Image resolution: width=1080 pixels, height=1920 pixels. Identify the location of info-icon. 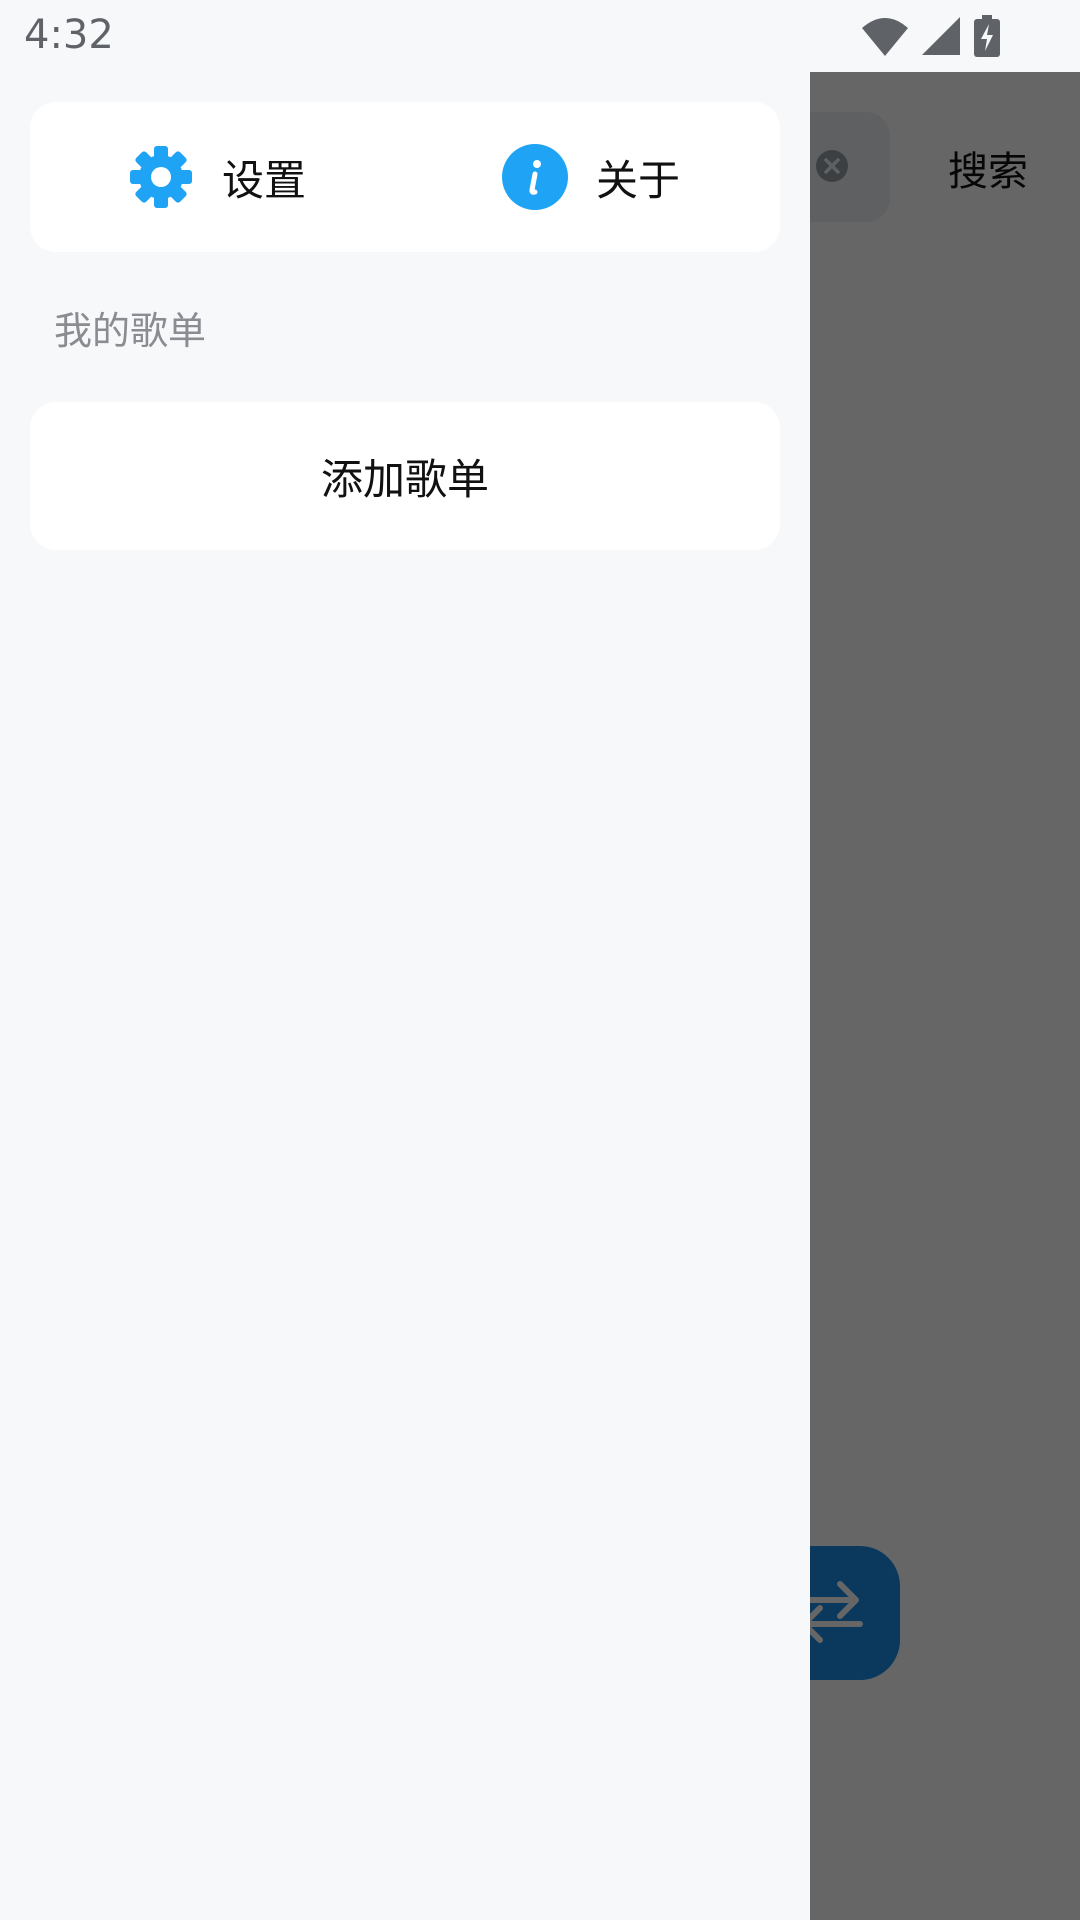
(535, 177).